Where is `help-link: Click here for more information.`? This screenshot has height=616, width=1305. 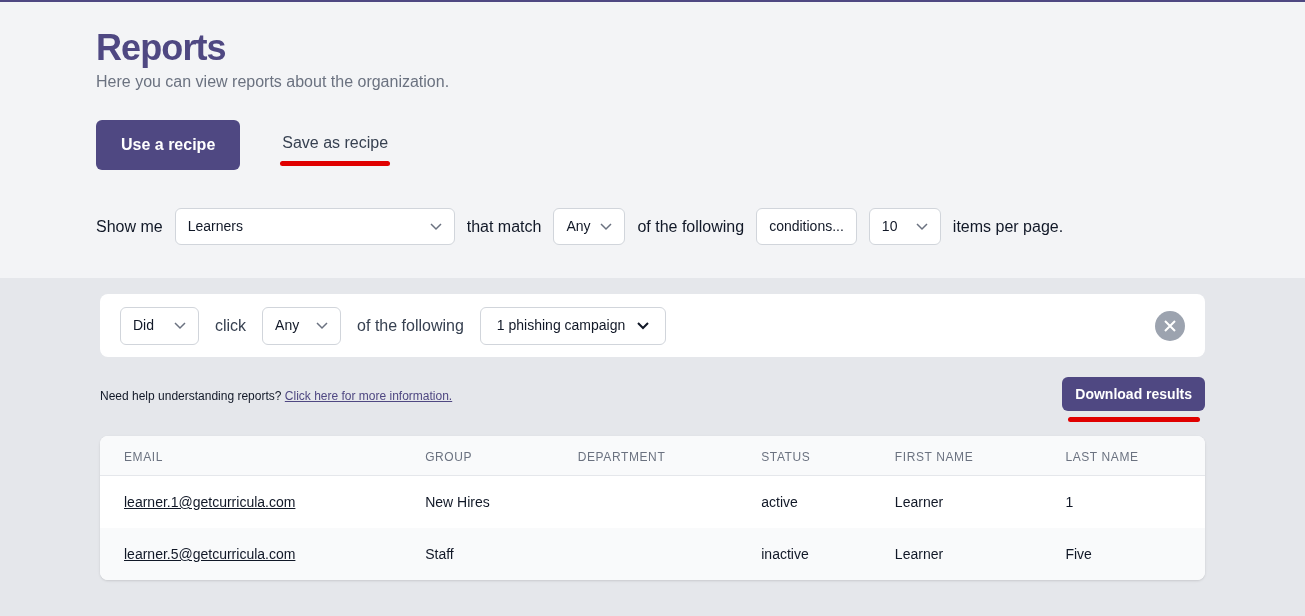 help-link: Click here for more information. is located at coordinates (368, 396).